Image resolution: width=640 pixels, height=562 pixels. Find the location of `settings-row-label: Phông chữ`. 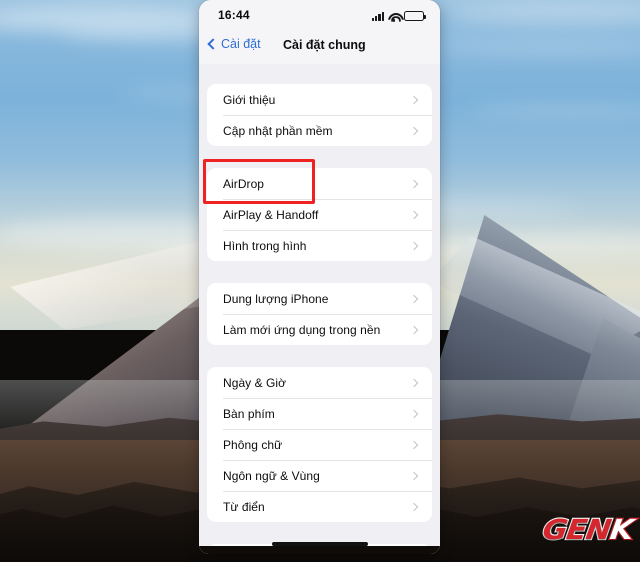

settings-row-label: Phông chữ is located at coordinates (253, 444).